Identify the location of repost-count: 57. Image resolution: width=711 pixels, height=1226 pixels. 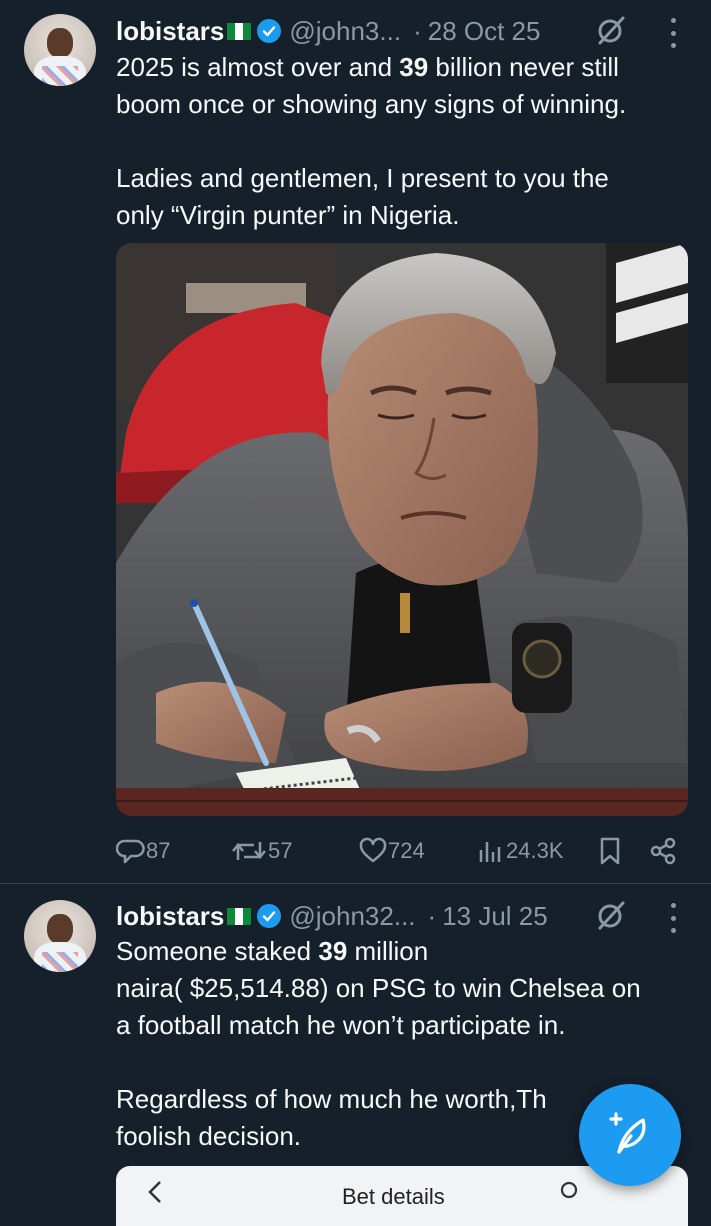
(280, 850).